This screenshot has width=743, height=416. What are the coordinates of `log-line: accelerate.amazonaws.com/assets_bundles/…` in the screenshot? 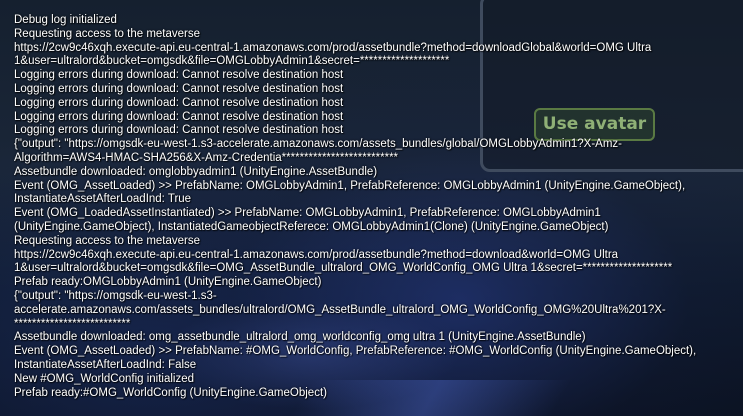 It's located at (340, 309).